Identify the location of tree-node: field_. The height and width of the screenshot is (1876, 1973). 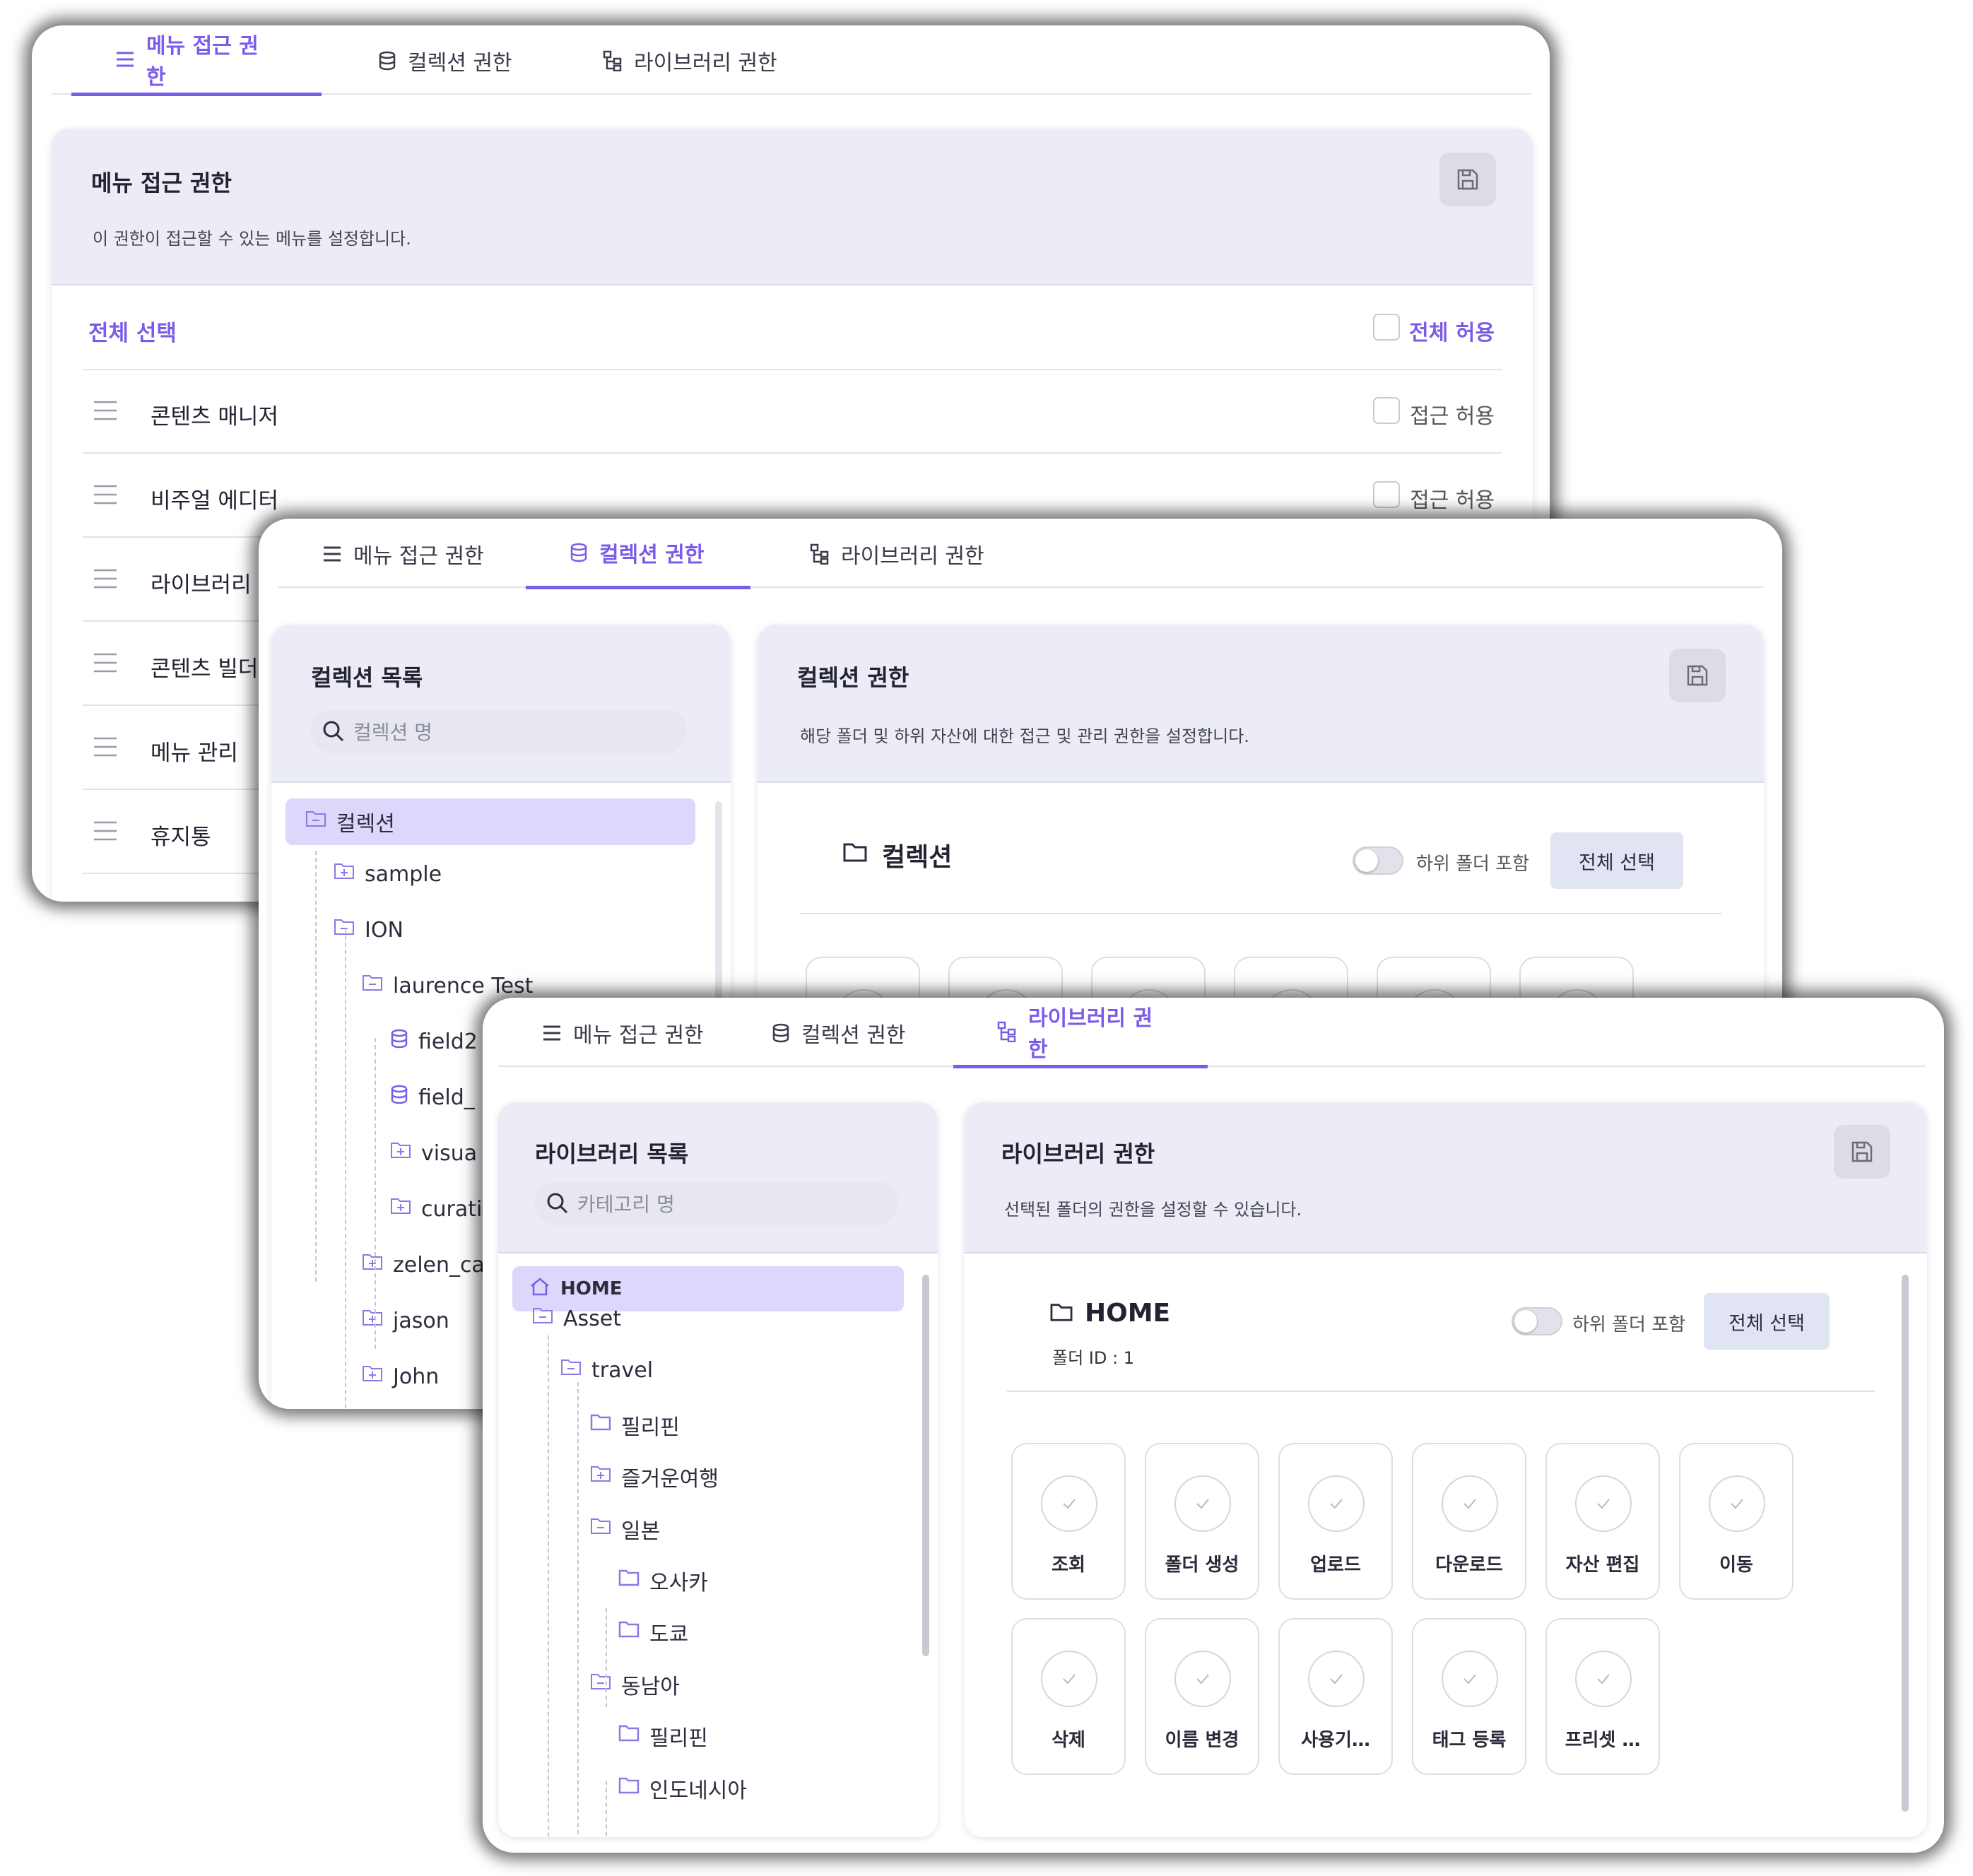
(432, 1097).